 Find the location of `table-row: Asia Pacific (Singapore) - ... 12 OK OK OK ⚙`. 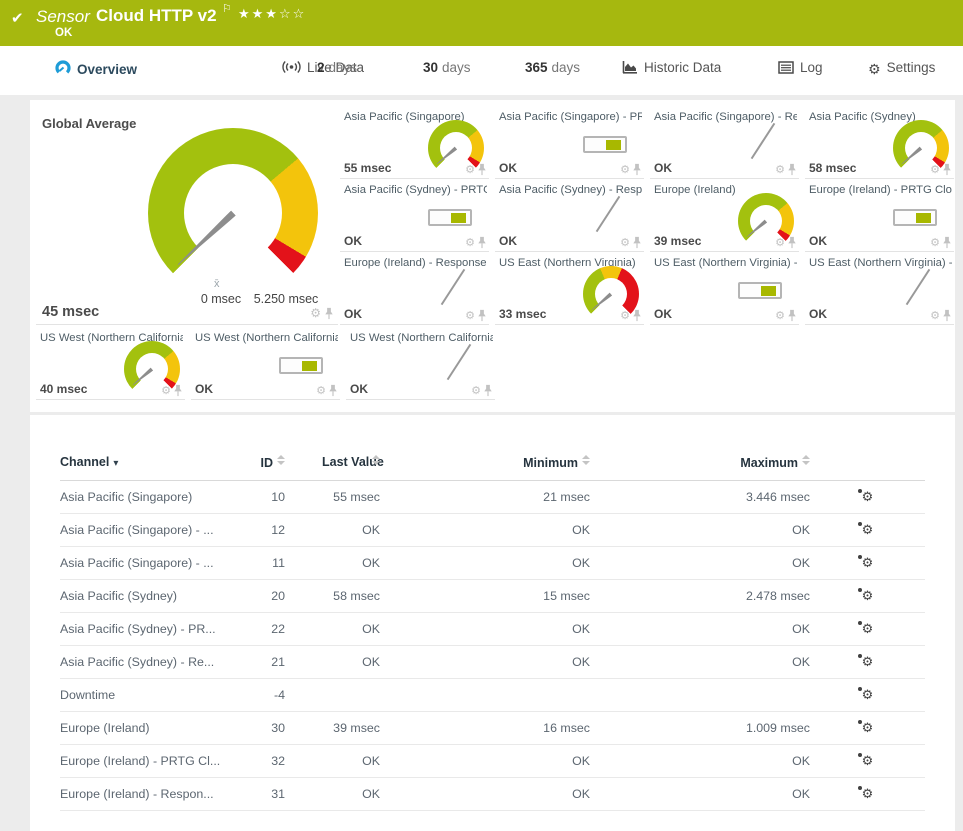

table-row: Asia Pacific (Singapore) - ... 12 OK OK OK ⚙ is located at coordinates (492, 530).